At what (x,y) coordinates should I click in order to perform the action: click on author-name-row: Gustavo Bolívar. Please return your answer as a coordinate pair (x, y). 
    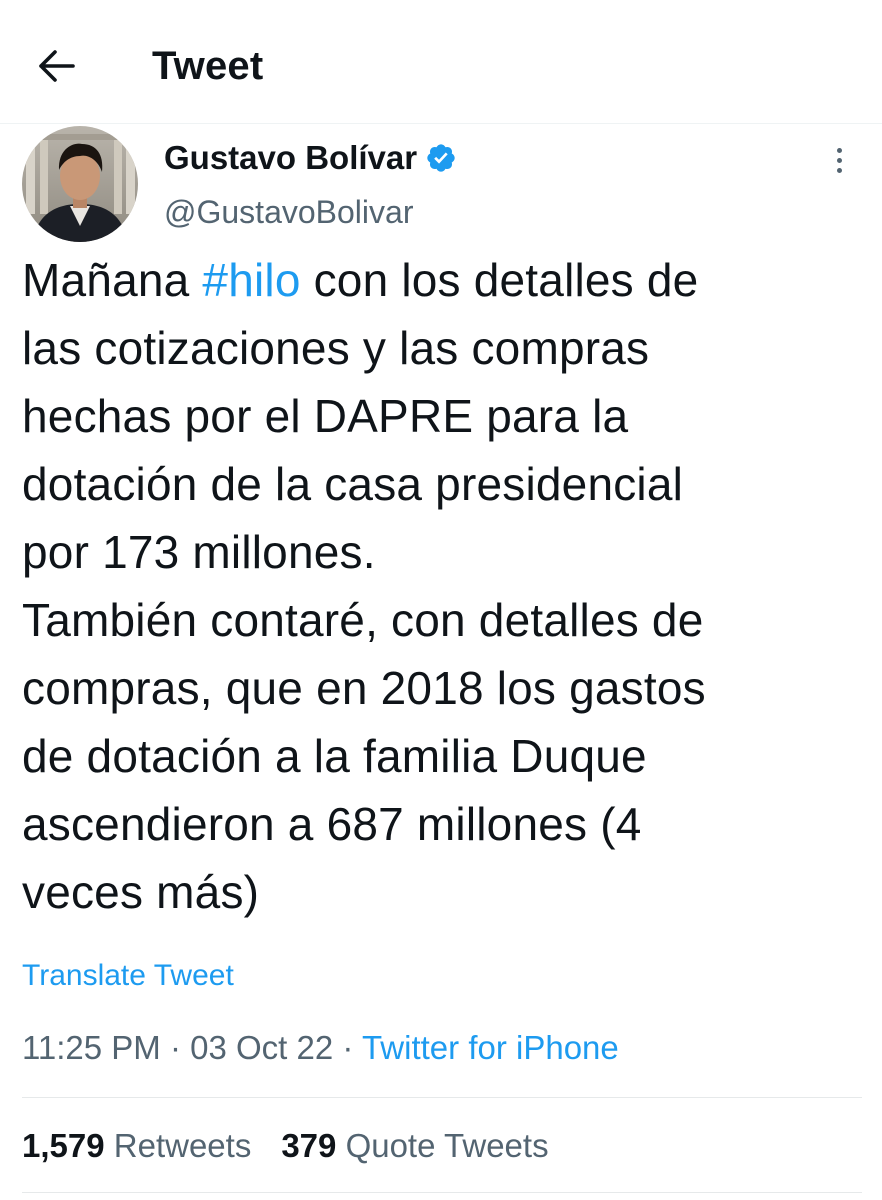
    Looking at the image, I should click on (310, 158).